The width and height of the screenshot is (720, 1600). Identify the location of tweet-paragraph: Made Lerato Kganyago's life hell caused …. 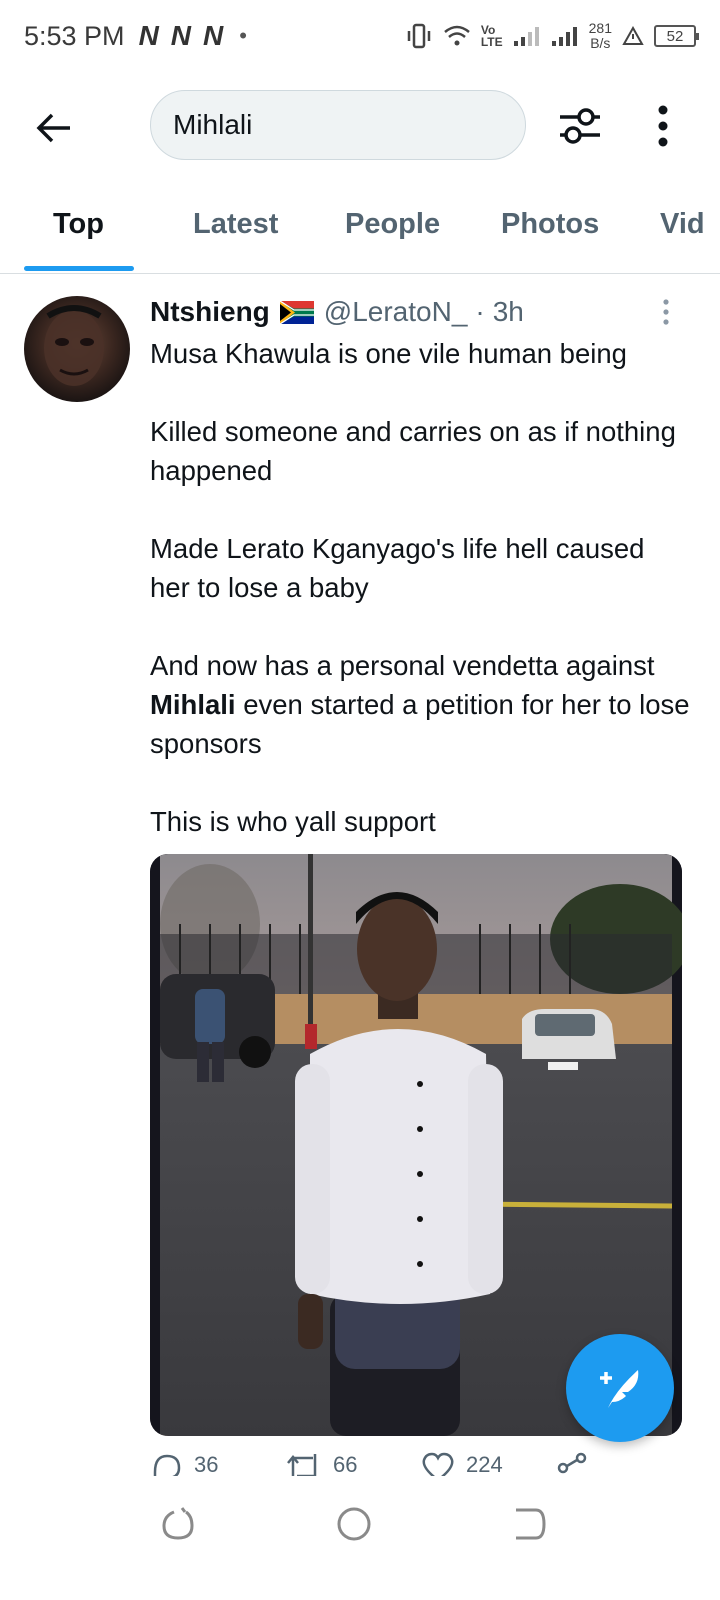
(397, 568).